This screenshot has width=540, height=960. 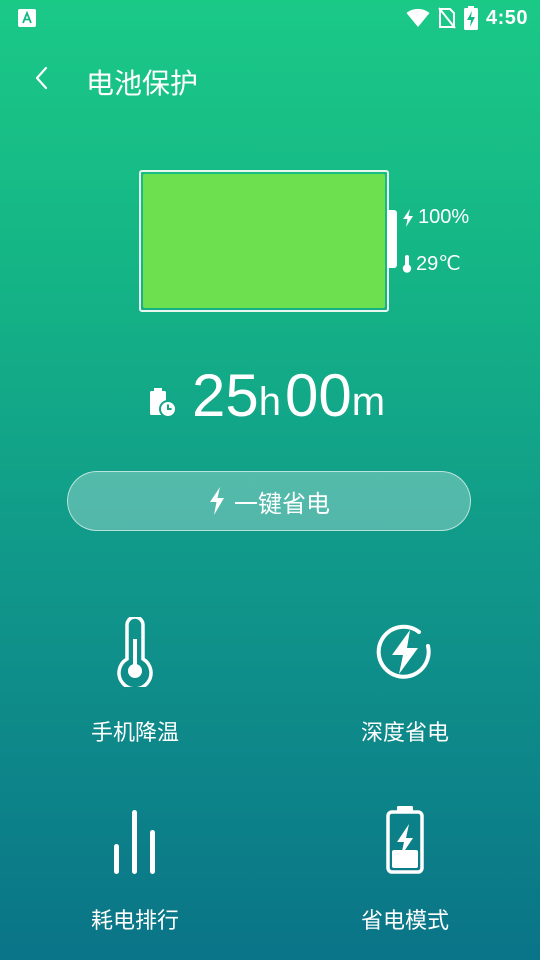 What do you see at coordinates (407, 263) in the screenshot?
I see `thermometer-small-icon` at bounding box center [407, 263].